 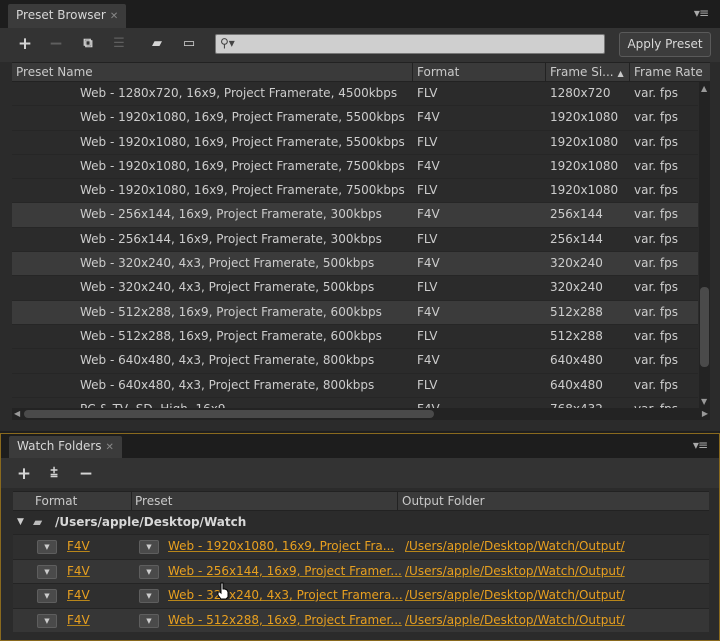 I want to click on remove-preset-icon: −, so click(x=56, y=44).